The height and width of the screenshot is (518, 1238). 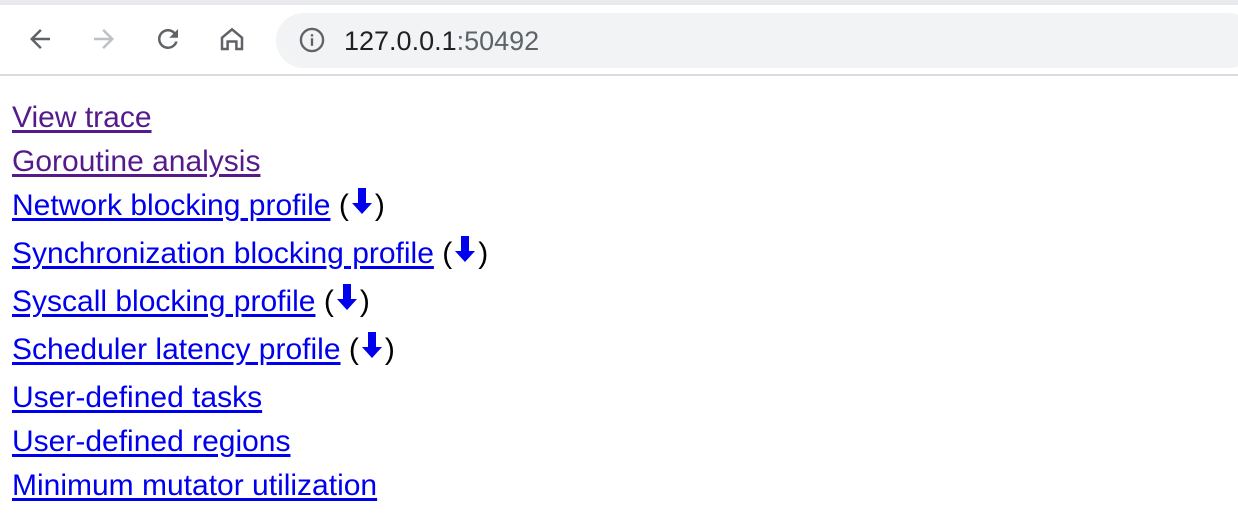 I want to click on network-profile-download-link, so click(x=362, y=205).